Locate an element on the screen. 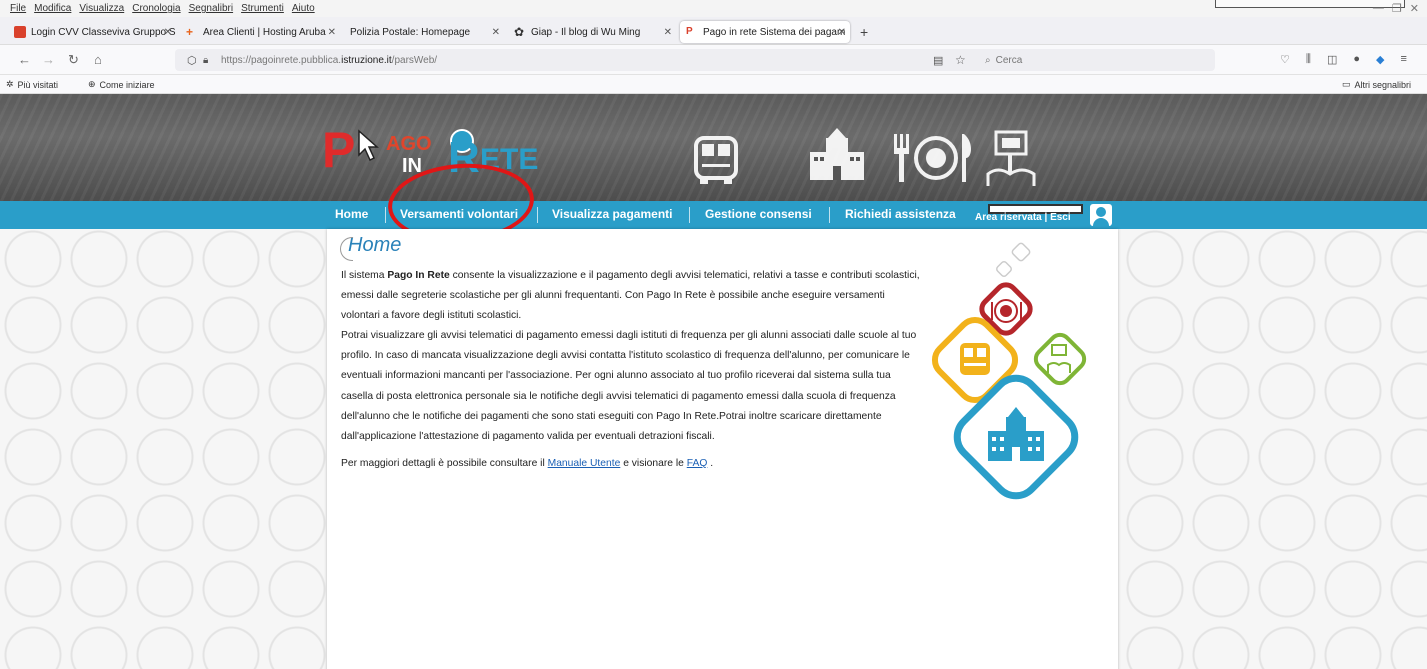 This screenshot has height=669, width=1427. tab-label: Polizia Postale: Homepage is located at coordinates (410, 32).